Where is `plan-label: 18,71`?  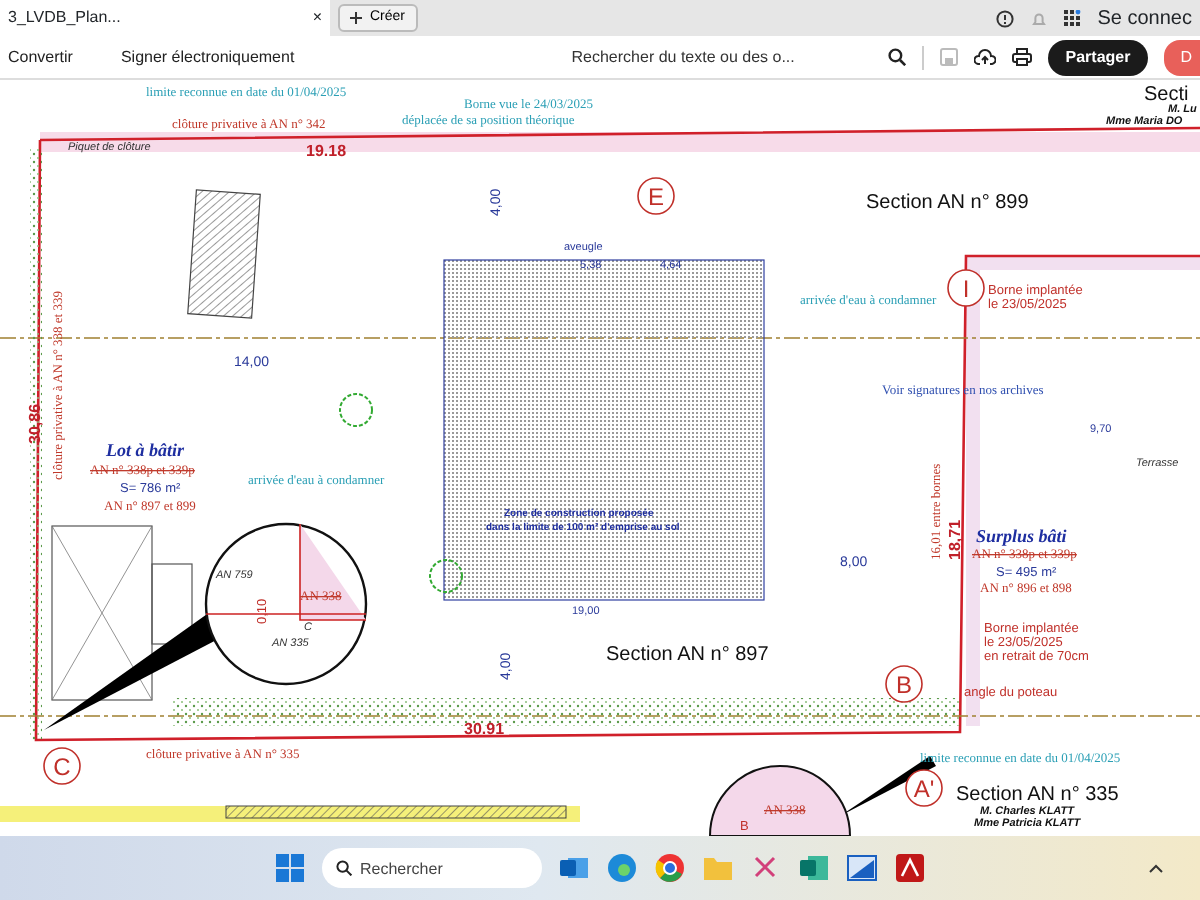
plan-label: 18,71 is located at coordinates (955, 539).